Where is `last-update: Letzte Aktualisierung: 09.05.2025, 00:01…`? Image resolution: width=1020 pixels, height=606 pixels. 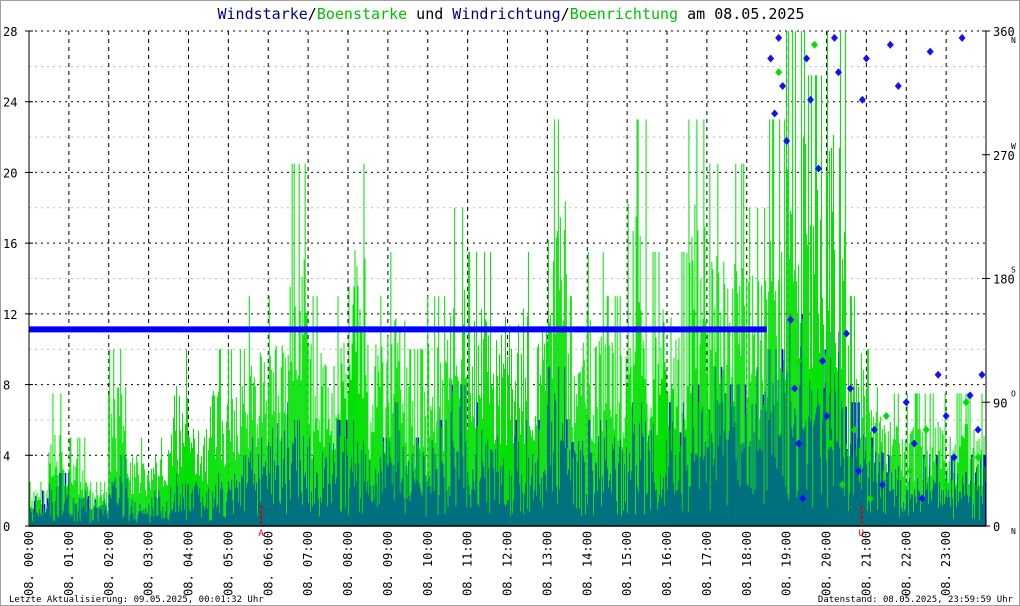
last-update: Letzte Aktualisierung: 09.05.2025, 00:01… is located at coordinates (136, 600).